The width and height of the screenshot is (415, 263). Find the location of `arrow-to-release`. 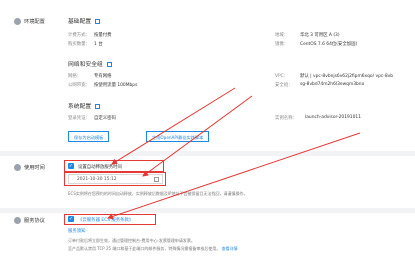

arrow-to-release is located at coordinates (173, 126).